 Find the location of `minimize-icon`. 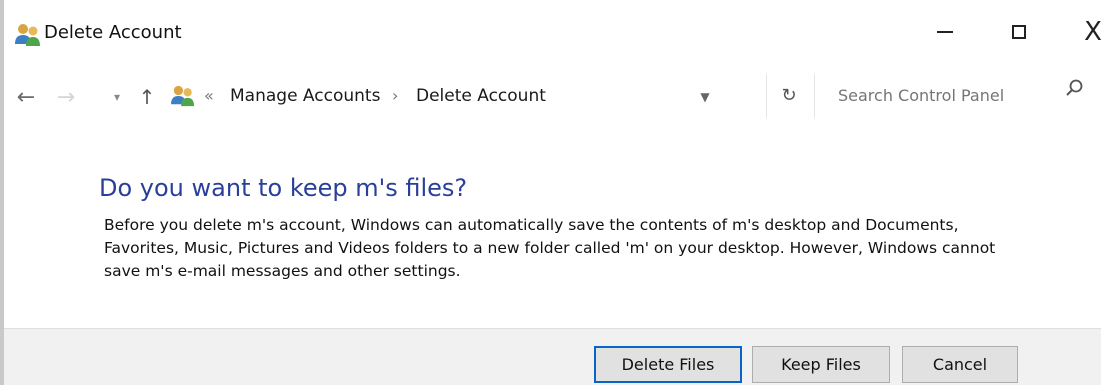

minimize-icon is located at coordinates (945, 32).